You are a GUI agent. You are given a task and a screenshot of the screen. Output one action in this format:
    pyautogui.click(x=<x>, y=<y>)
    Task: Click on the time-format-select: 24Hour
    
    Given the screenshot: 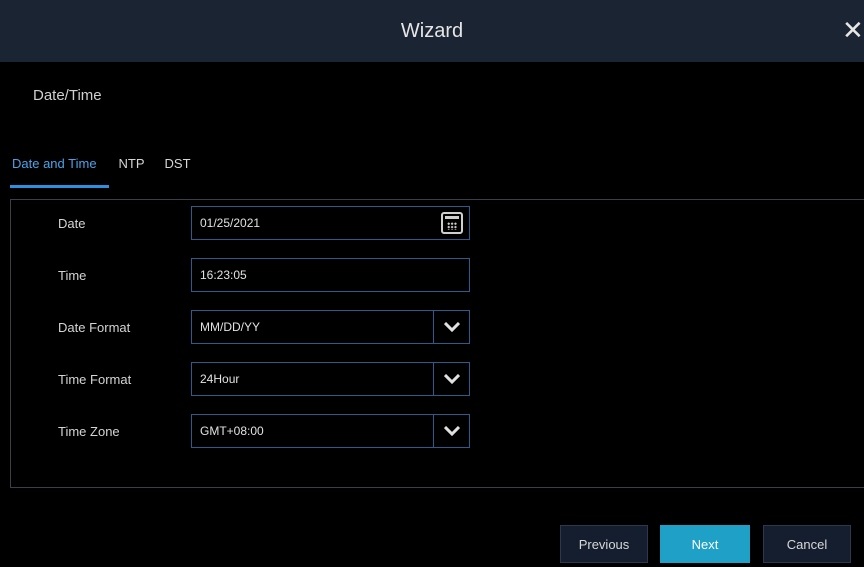 What is the action you would take?
    pyautogui.click(x=330, y=379)
    